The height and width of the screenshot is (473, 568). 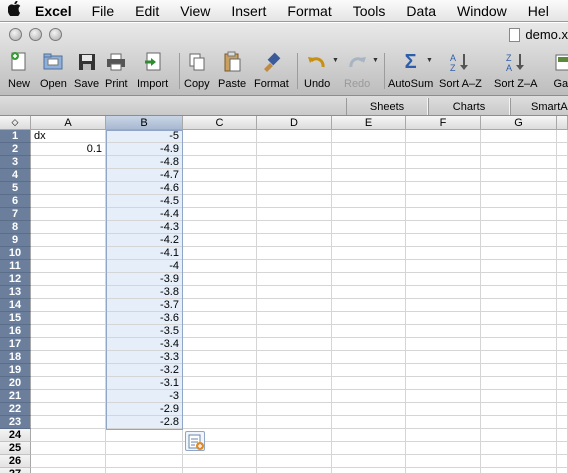 I want to click on grid-cell: -4.7, so click(x=144, y=175).